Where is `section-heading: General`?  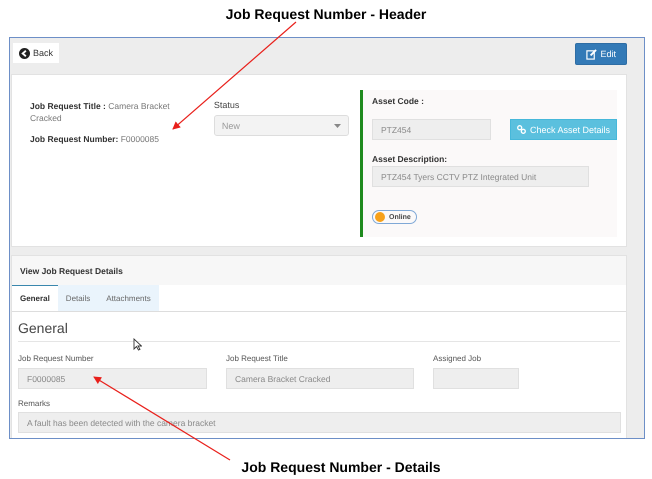 section-heading: General is located at coordinates (319, 327).